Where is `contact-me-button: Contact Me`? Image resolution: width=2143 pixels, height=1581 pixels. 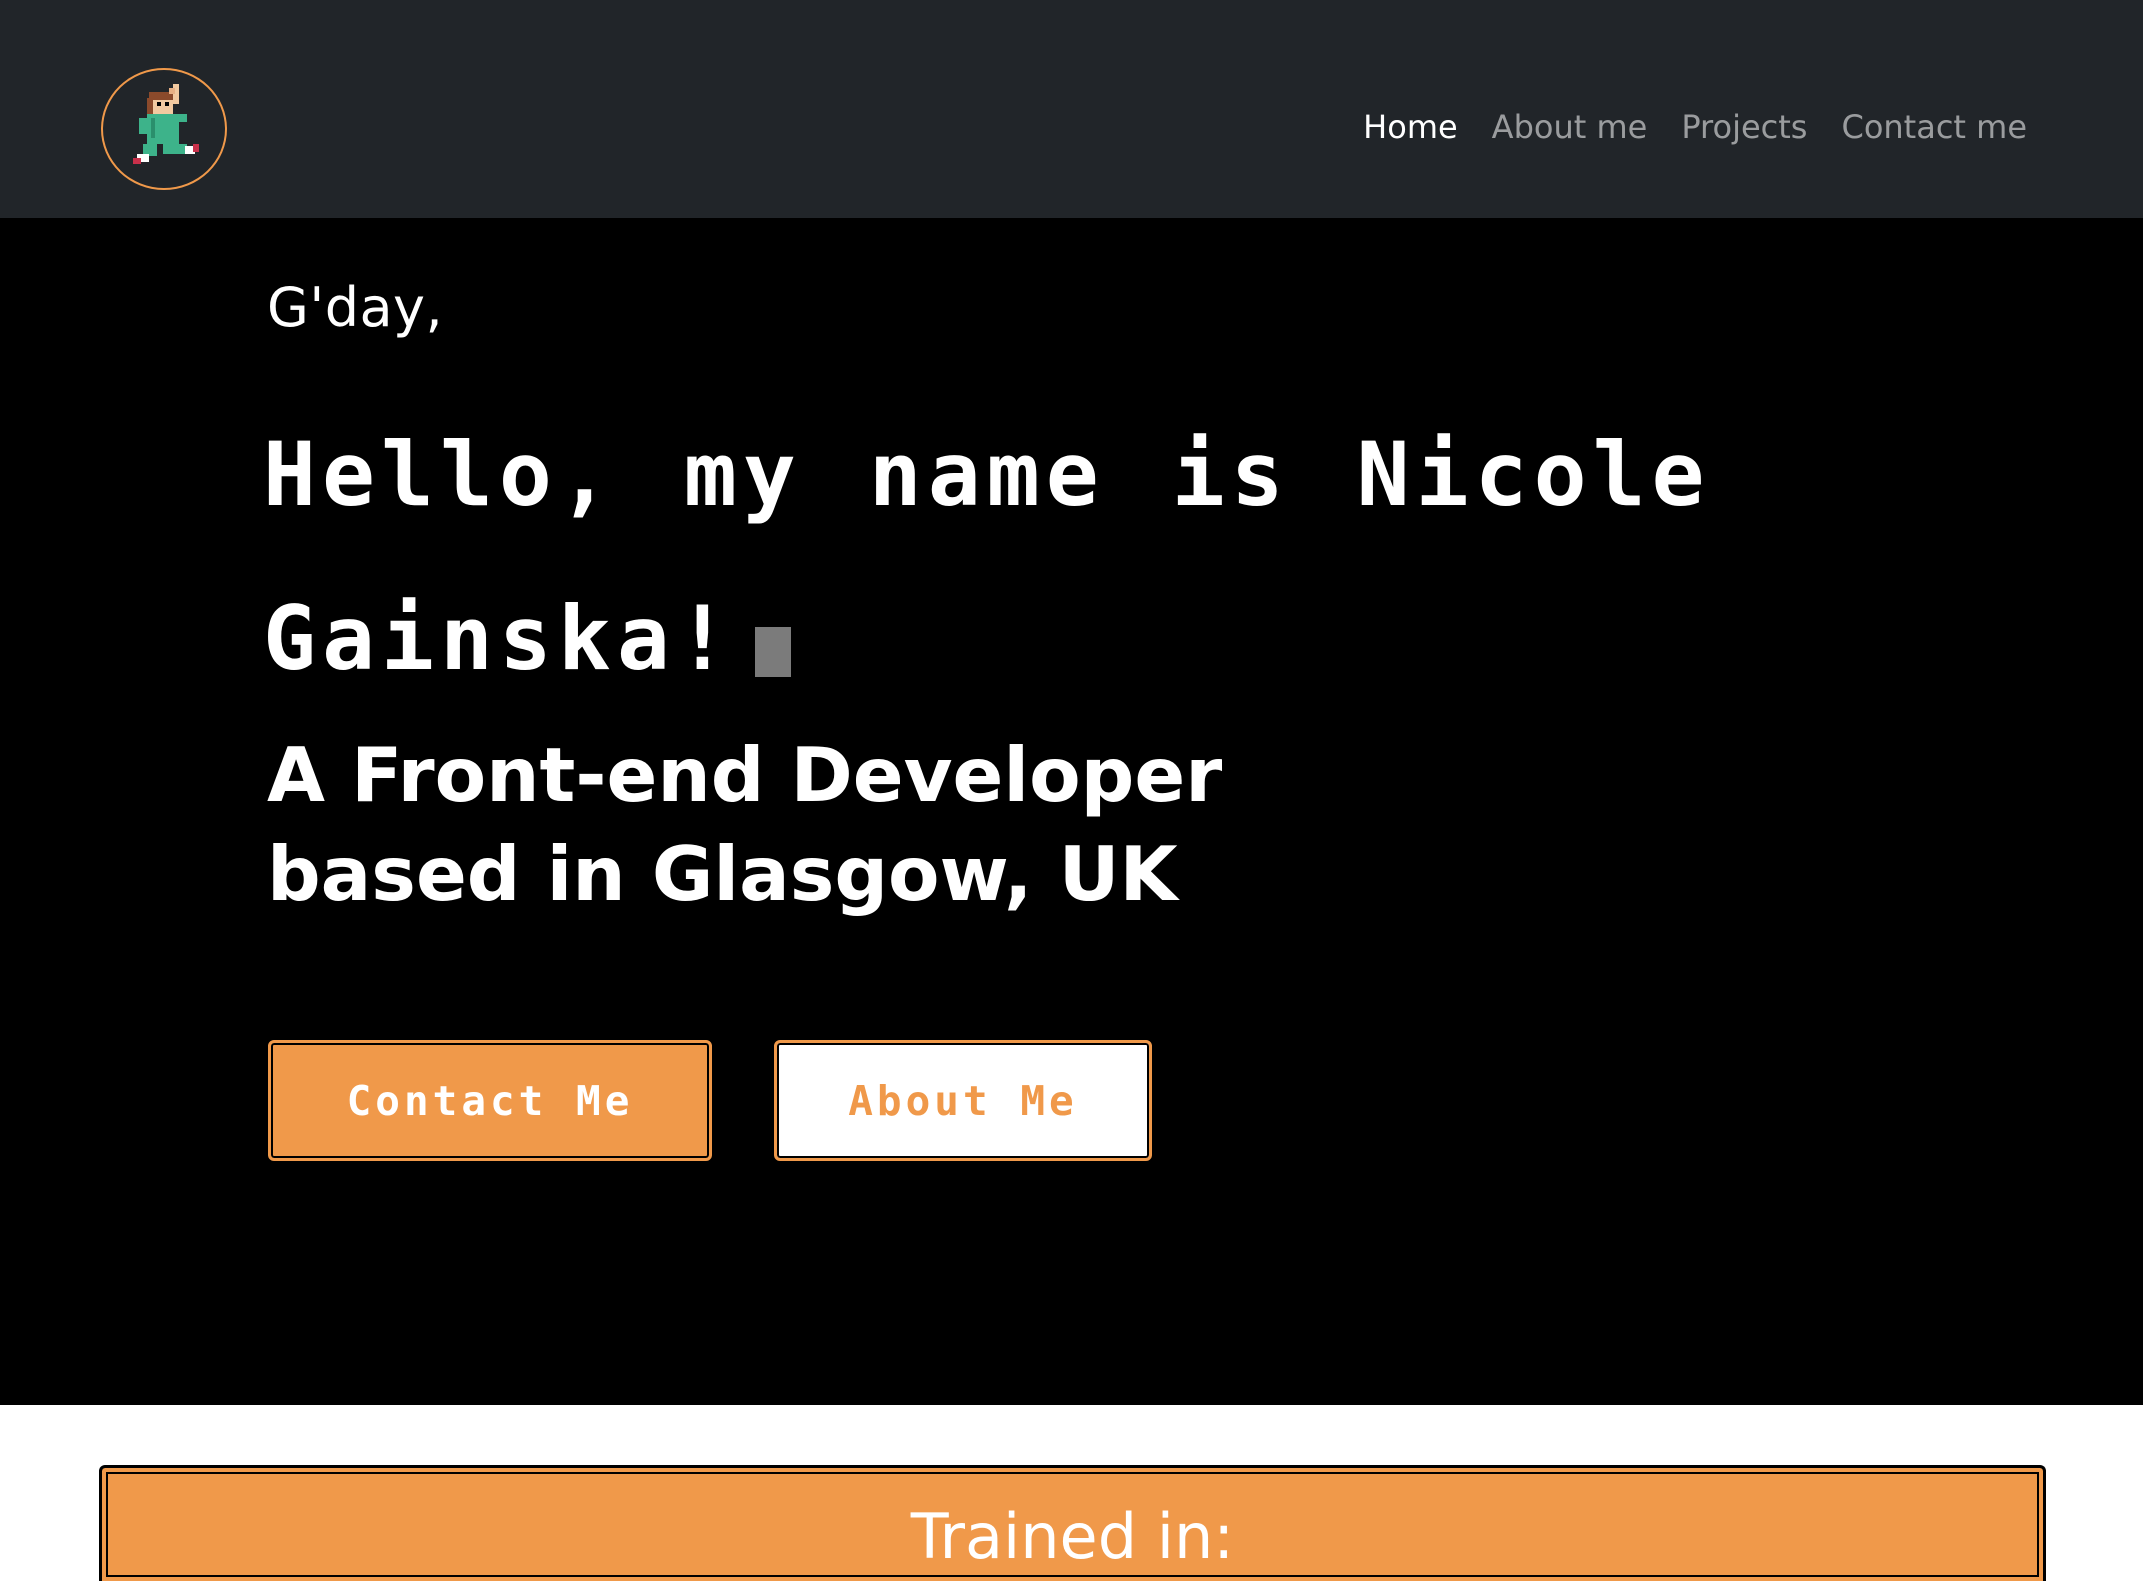 contact-me-button: Contact Me is located at coordinates (490, 1100).